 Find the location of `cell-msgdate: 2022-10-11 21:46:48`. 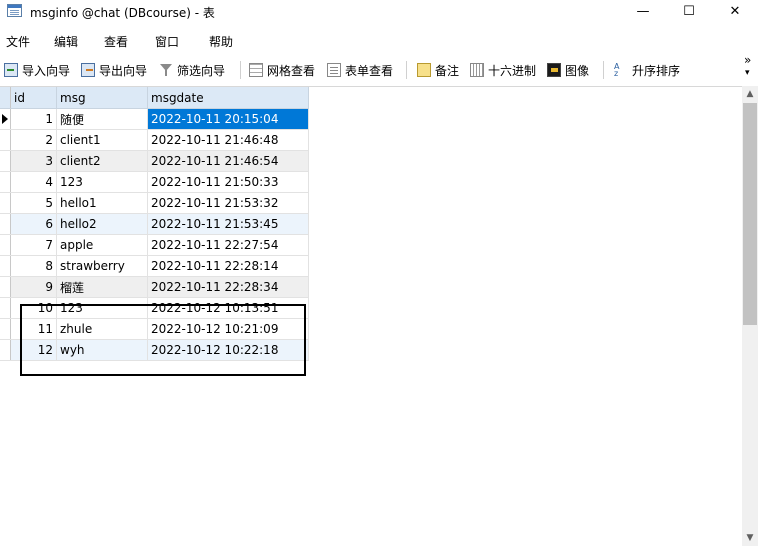

cell-msgdate: 2022-10-11 21:46:48 is located at coordinates (228, 140).